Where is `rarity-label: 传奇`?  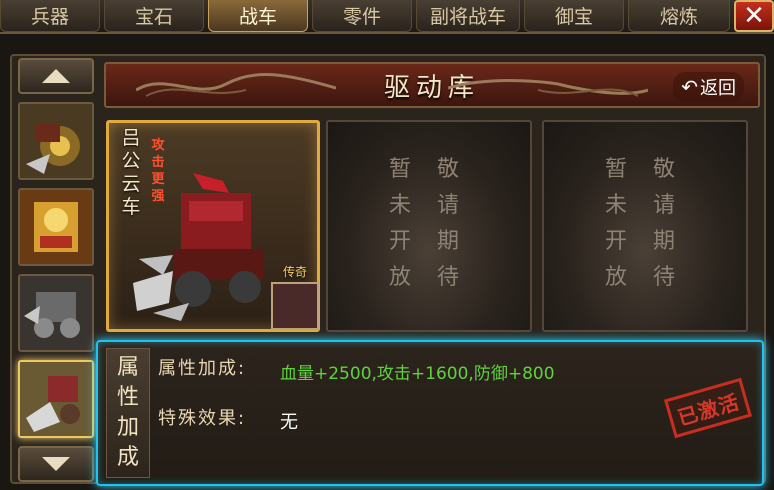 rarity-label: 传奇 is located at coordinates (294, 272).